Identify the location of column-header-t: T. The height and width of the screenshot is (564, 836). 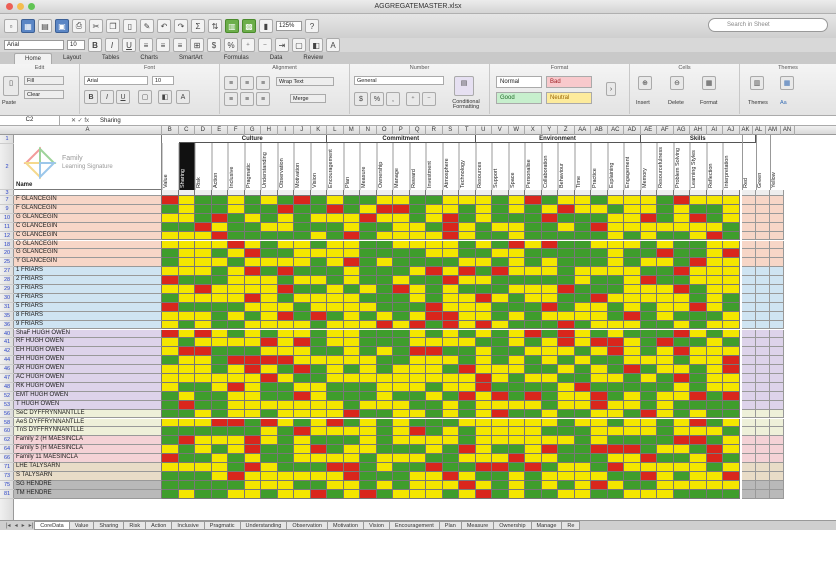
(467, 130).